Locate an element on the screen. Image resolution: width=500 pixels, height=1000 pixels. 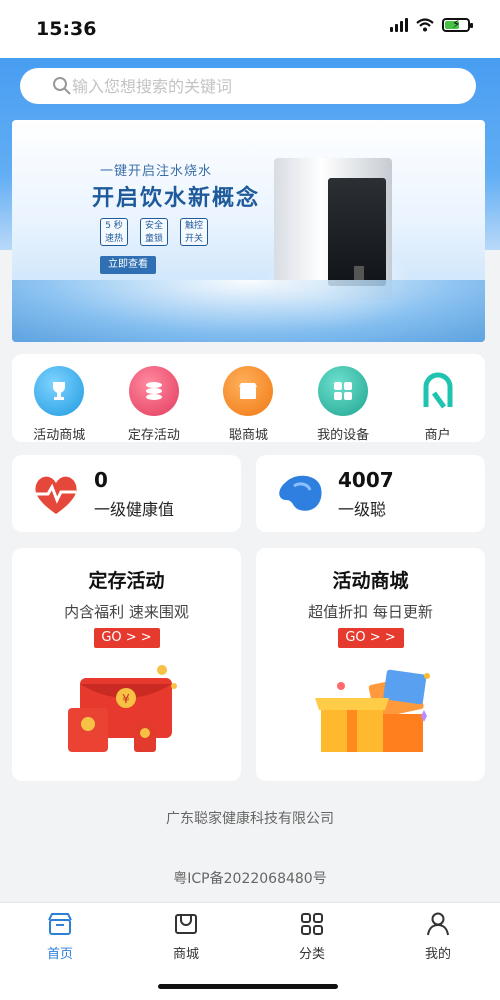
merchant-icon is located at coordinates (438, 391).